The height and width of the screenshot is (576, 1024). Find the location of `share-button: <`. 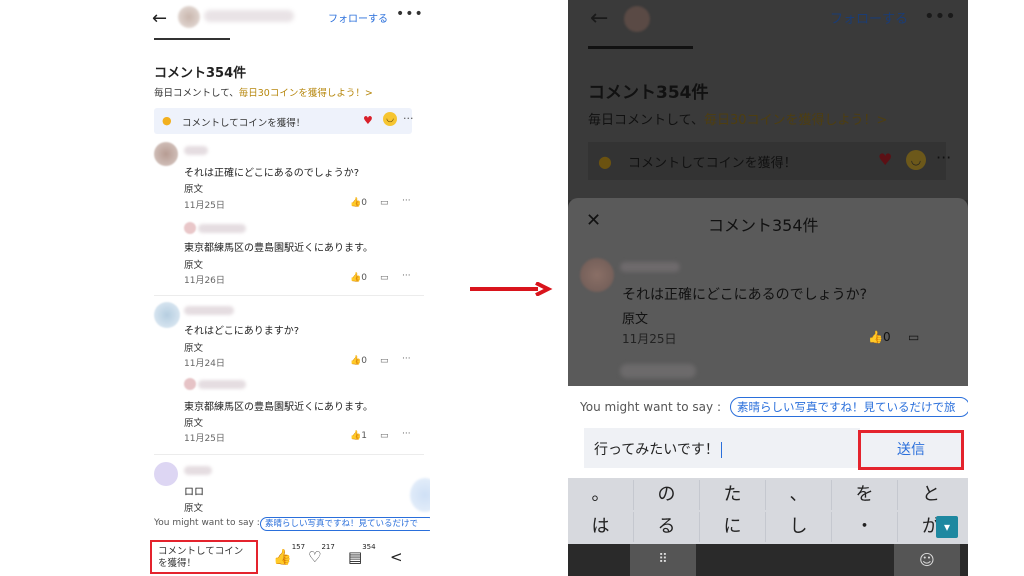

share-button: < is located at coordinates (396, 557).